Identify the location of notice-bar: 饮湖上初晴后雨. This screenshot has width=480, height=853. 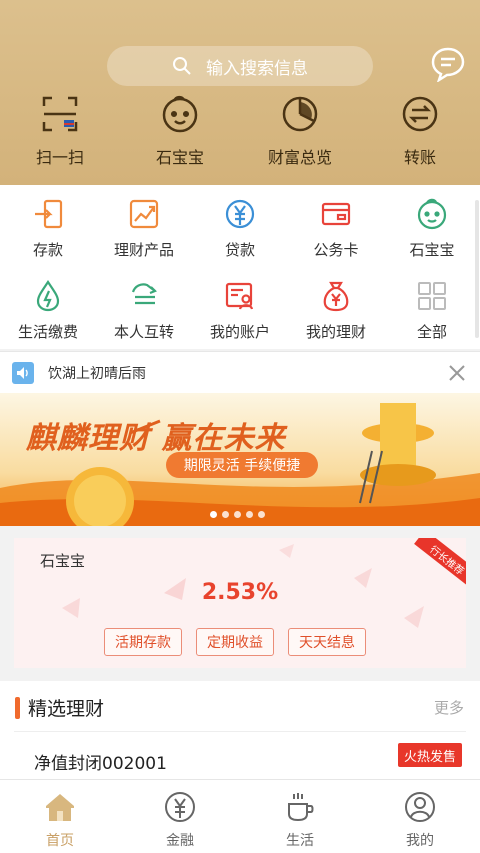
(240, 372).